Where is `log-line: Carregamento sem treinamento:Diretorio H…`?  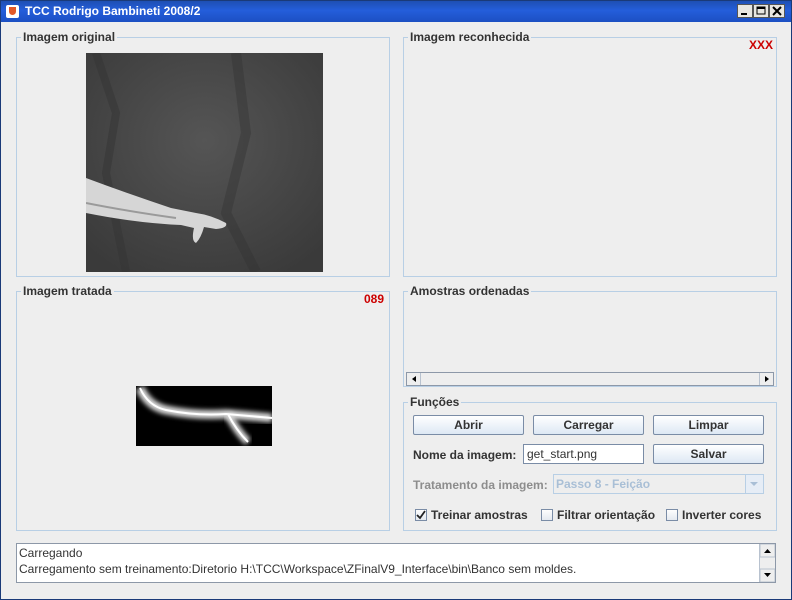 log-line: Carregamento sem treinamento:Diretorio H… is located at coordinates (298, 569).